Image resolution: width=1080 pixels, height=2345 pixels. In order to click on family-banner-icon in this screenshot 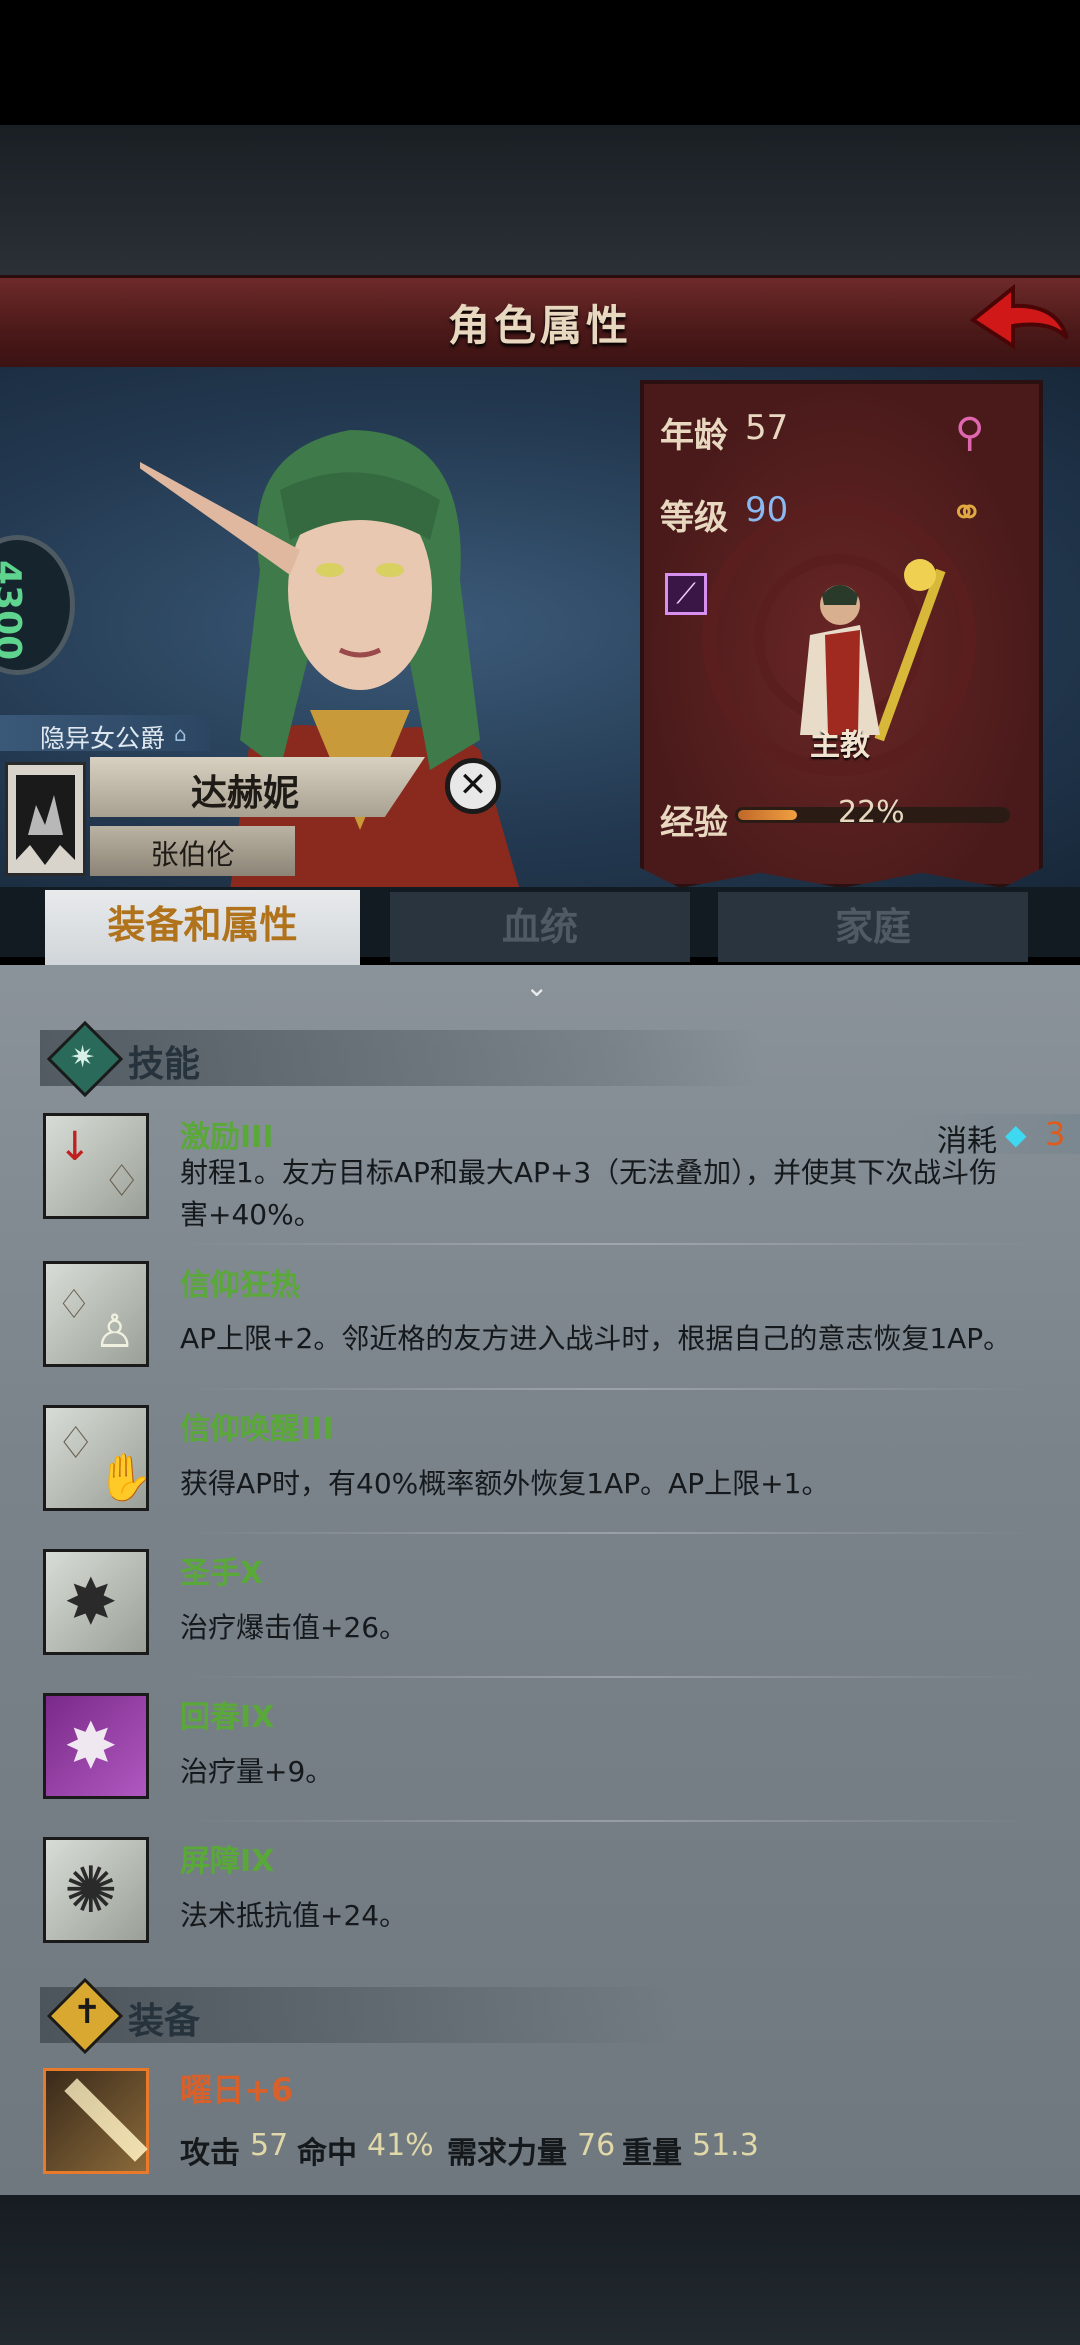, I will do `click(45, 819)`.